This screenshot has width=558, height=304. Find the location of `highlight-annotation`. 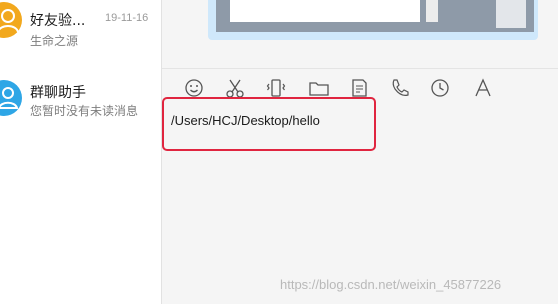

highlight-annotation is located at coordinates (269, 124).